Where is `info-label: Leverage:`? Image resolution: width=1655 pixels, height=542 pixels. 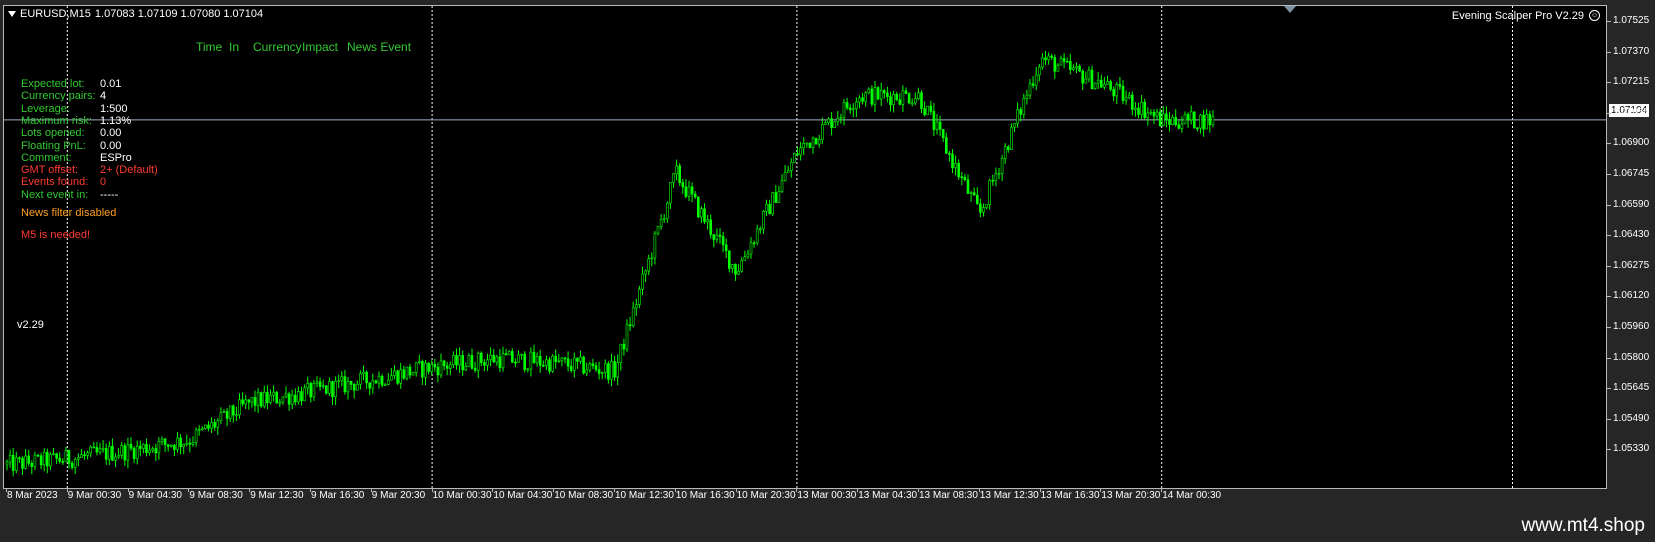 info-label: Leverage: is located at coordinates (45, 108).